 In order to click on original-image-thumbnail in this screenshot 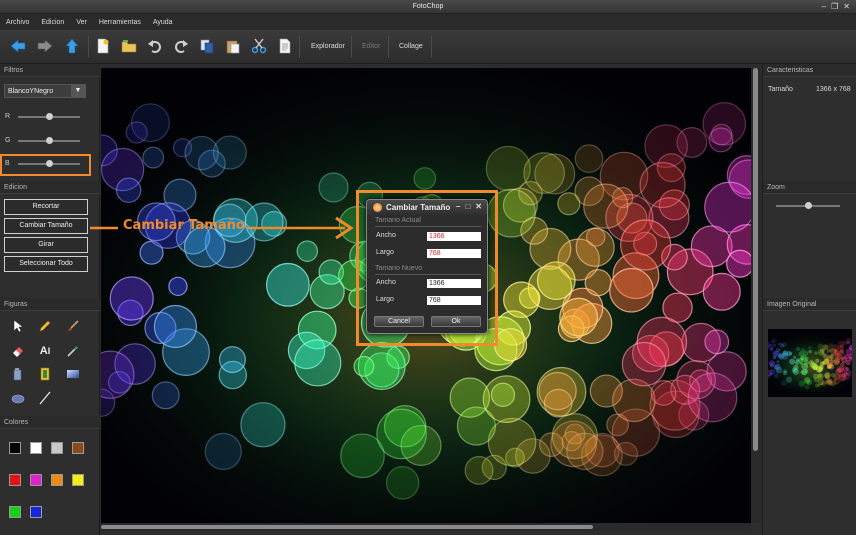, I will do `click(810, 363)`.